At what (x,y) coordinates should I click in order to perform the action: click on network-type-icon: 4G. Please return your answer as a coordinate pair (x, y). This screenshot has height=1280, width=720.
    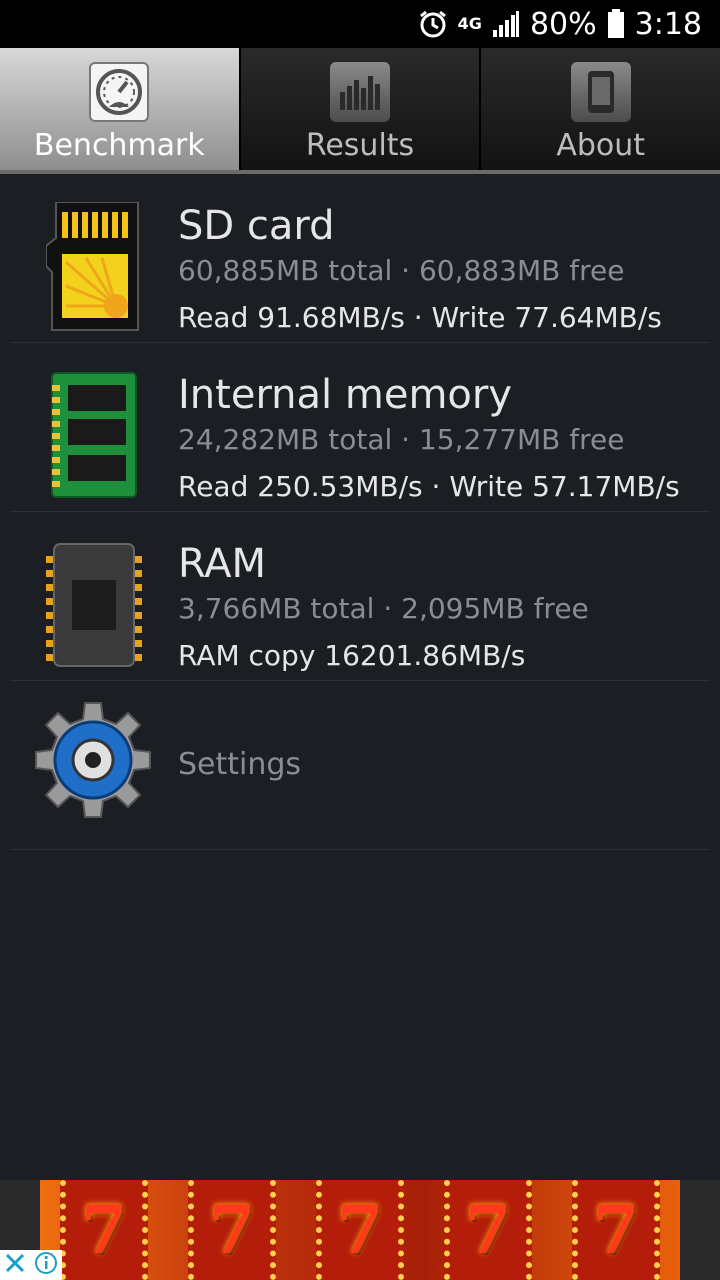
    Looking at the image, I should click on (469, 23).